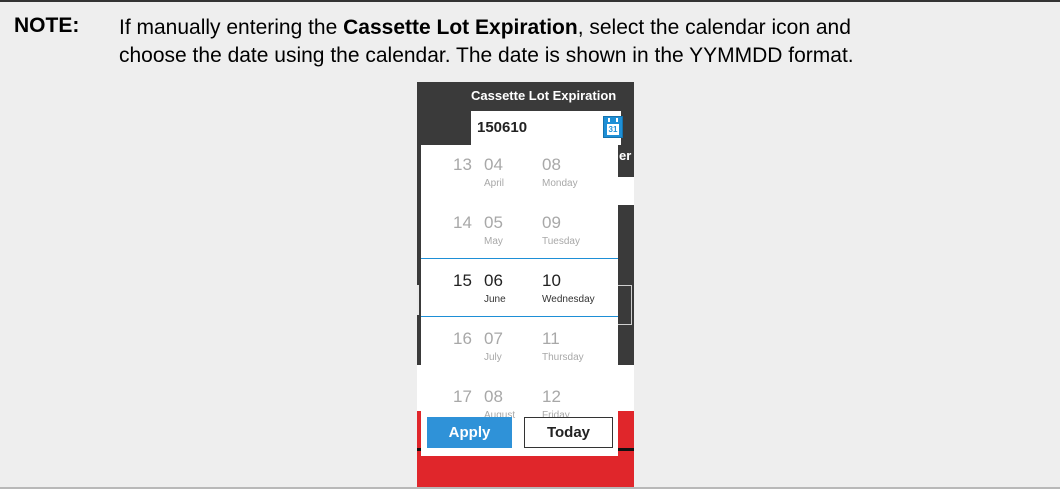 This screenshot has height=491, width=1060. Describe the element at coordinates (231, 27) in the screenshot. I see `note-line1-prefix: If manually entering the` at that location.